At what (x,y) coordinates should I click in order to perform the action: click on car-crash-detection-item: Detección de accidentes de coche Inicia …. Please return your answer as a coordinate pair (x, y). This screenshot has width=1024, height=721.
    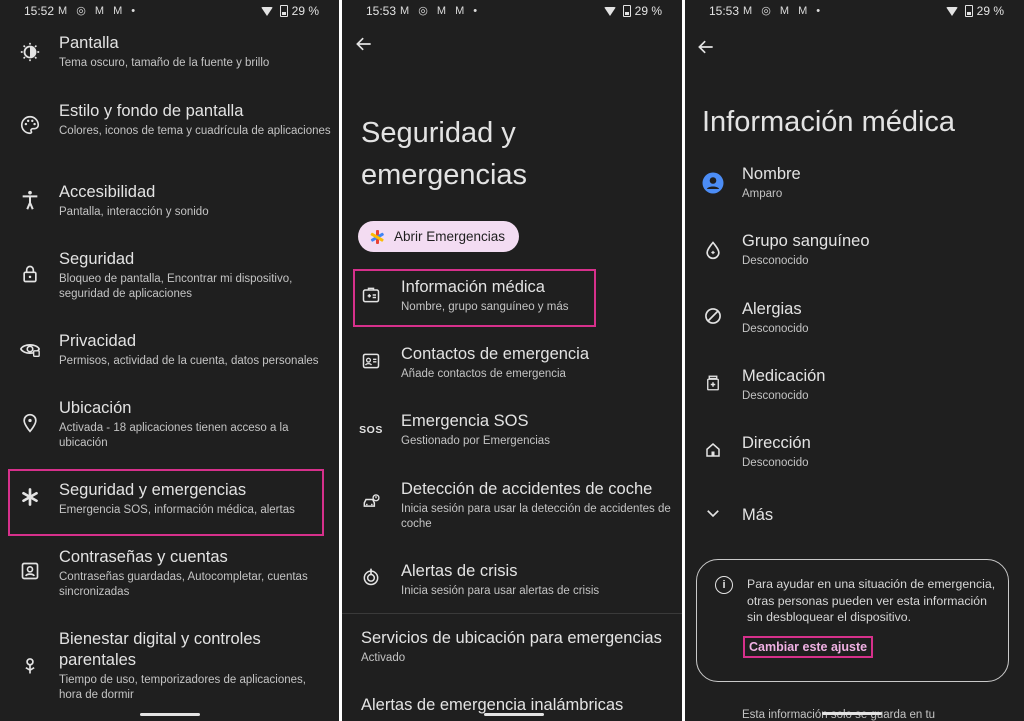
    Looking at the image, I should click on (512, 510).